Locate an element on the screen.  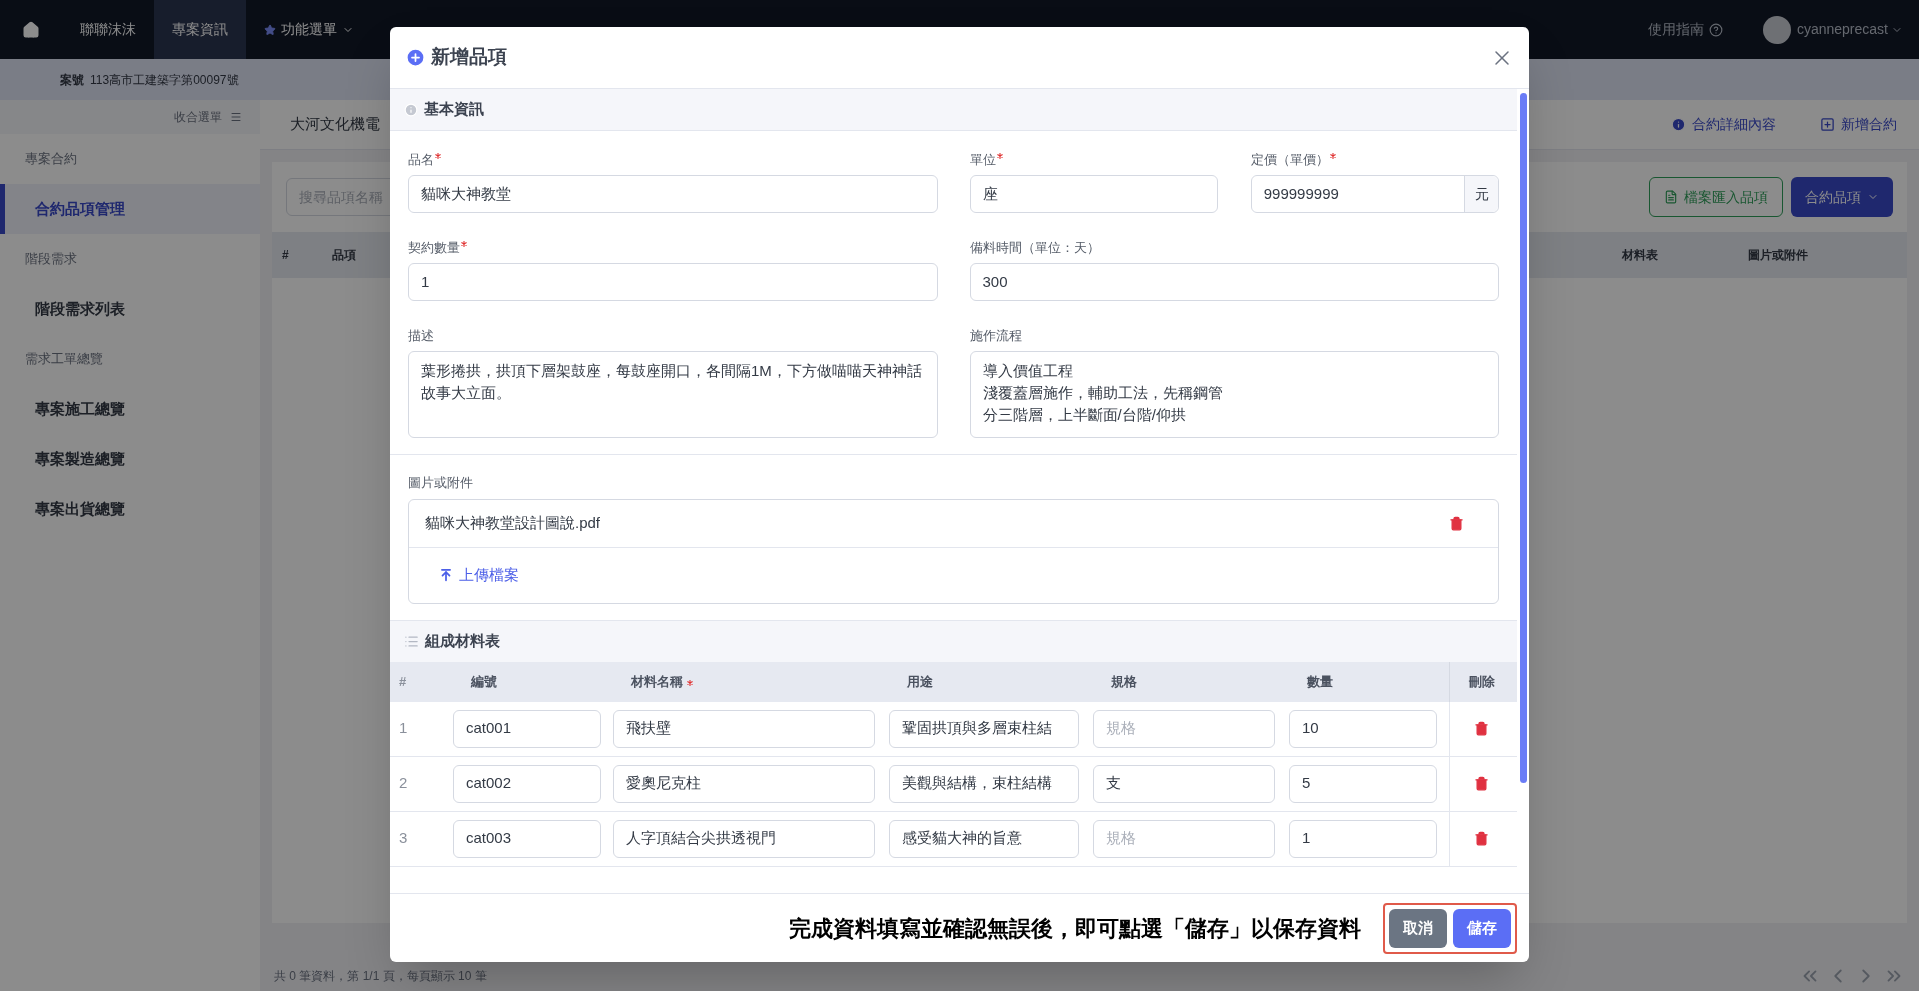
contract-item-button: 合約品項 is located at coordinates (1842, 197).